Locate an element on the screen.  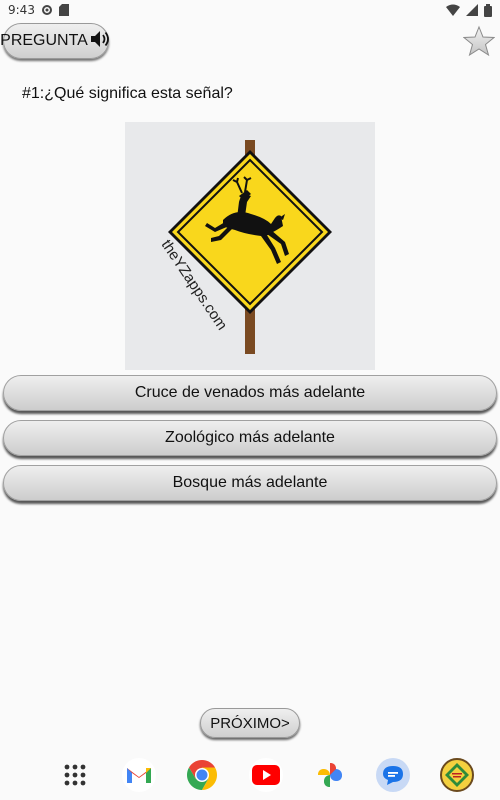
app-dock is located at coordinates (266, 775).